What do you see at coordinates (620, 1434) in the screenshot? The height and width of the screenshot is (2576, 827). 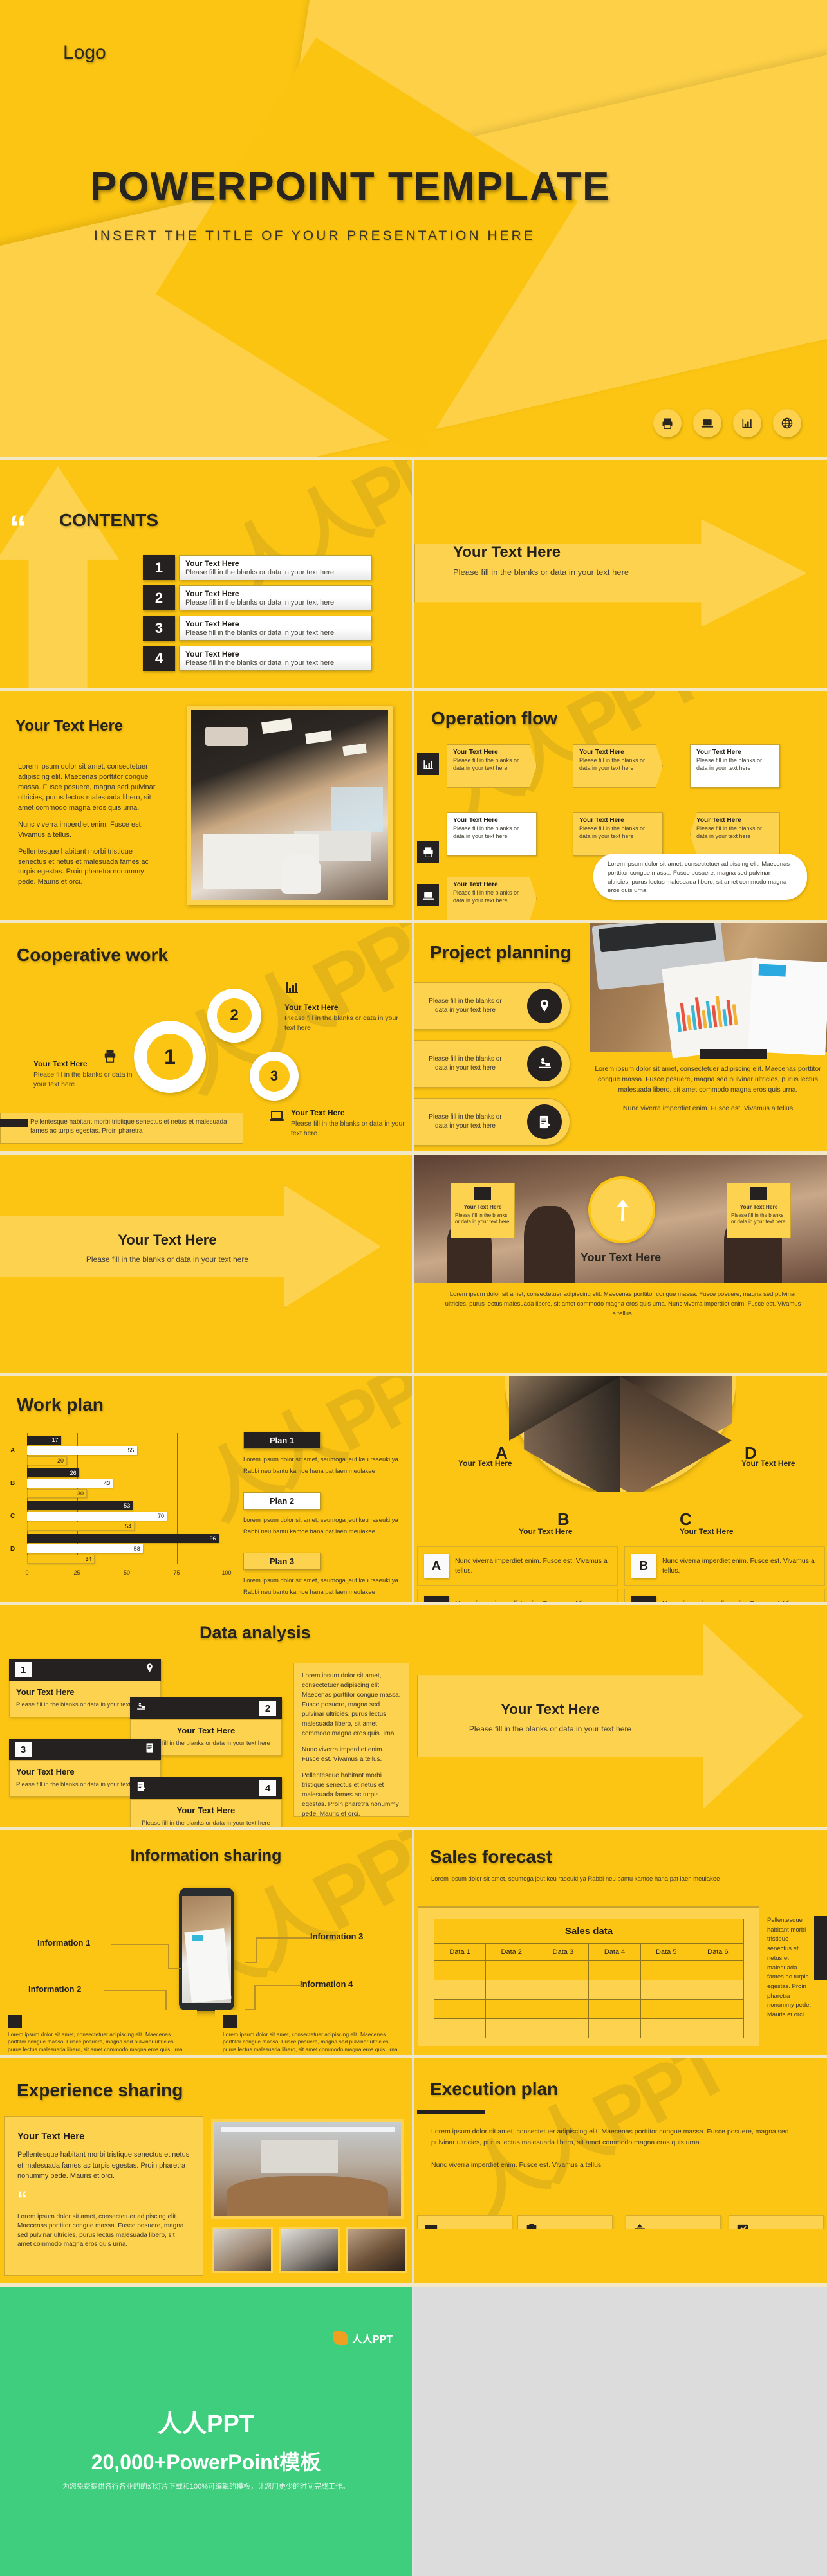 I see `abcd-wheel-graphic` at bounding box center [620, 1434].